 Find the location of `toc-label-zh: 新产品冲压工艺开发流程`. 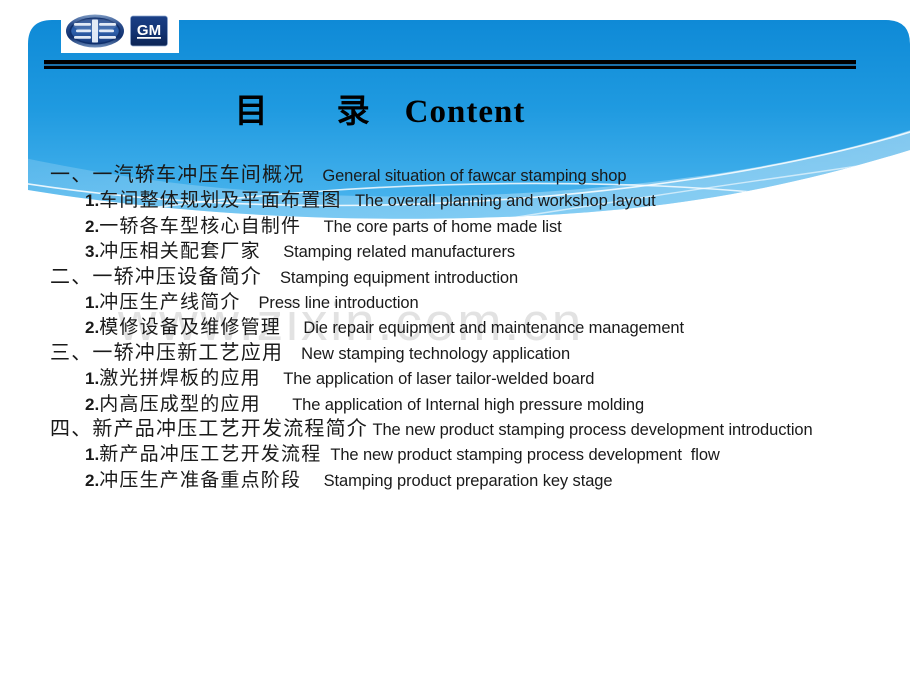

toc-label-zh: 新产品冲压工艺开发流程 is located at coordinates (210, 455).